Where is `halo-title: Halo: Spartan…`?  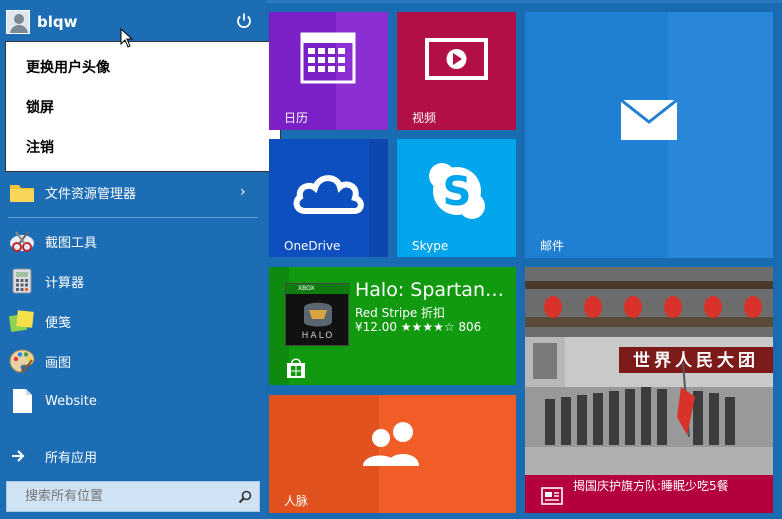 halo-title: Halo: Spartan… is located at coordinates (429, 290).